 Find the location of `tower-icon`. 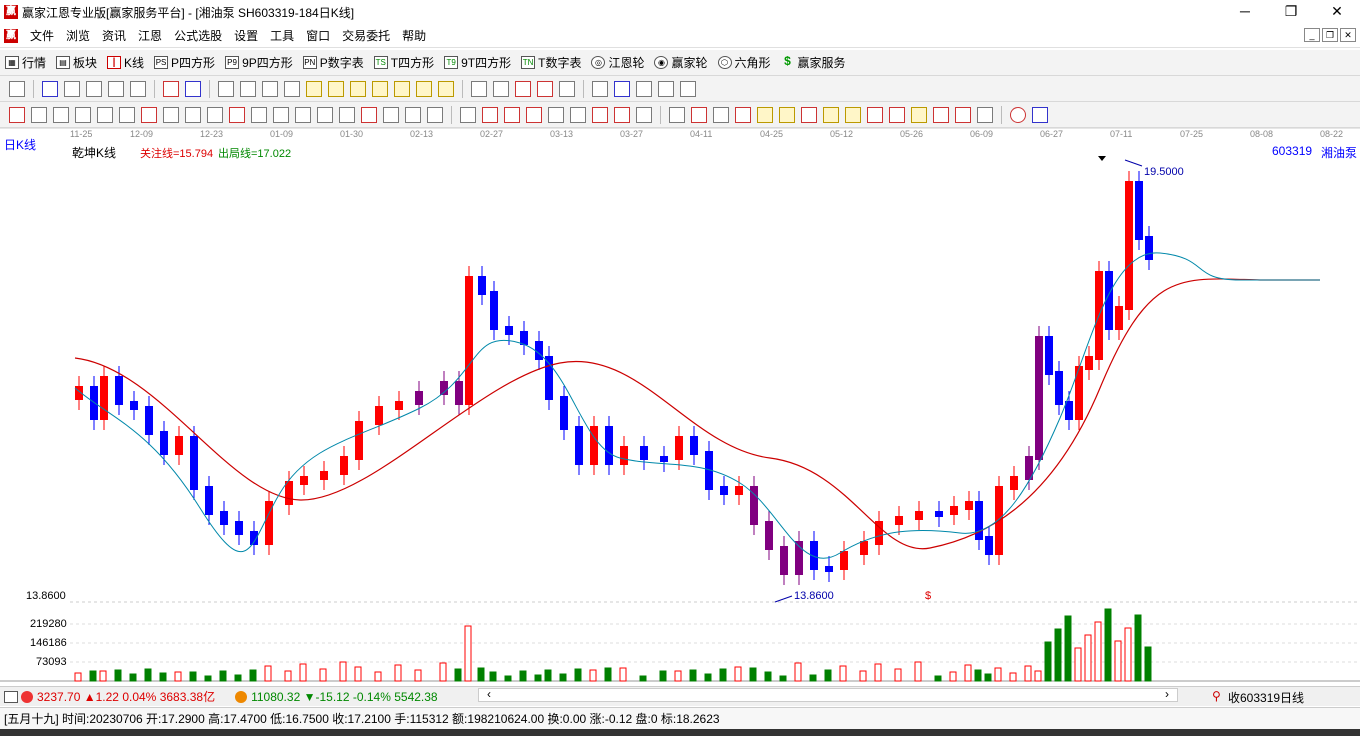

tower-icon is located at coordinates (347, 114).